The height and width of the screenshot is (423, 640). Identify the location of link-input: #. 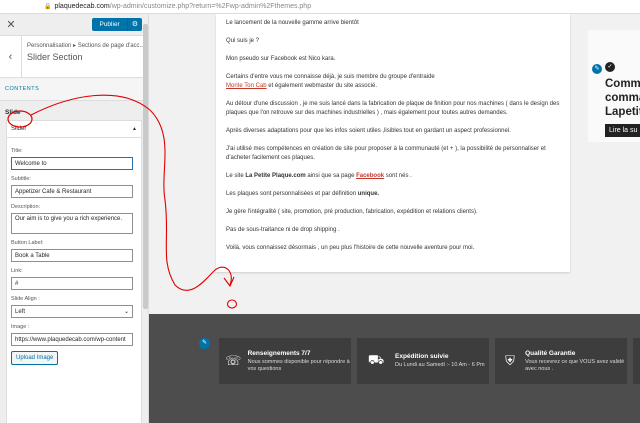
(72, 283).